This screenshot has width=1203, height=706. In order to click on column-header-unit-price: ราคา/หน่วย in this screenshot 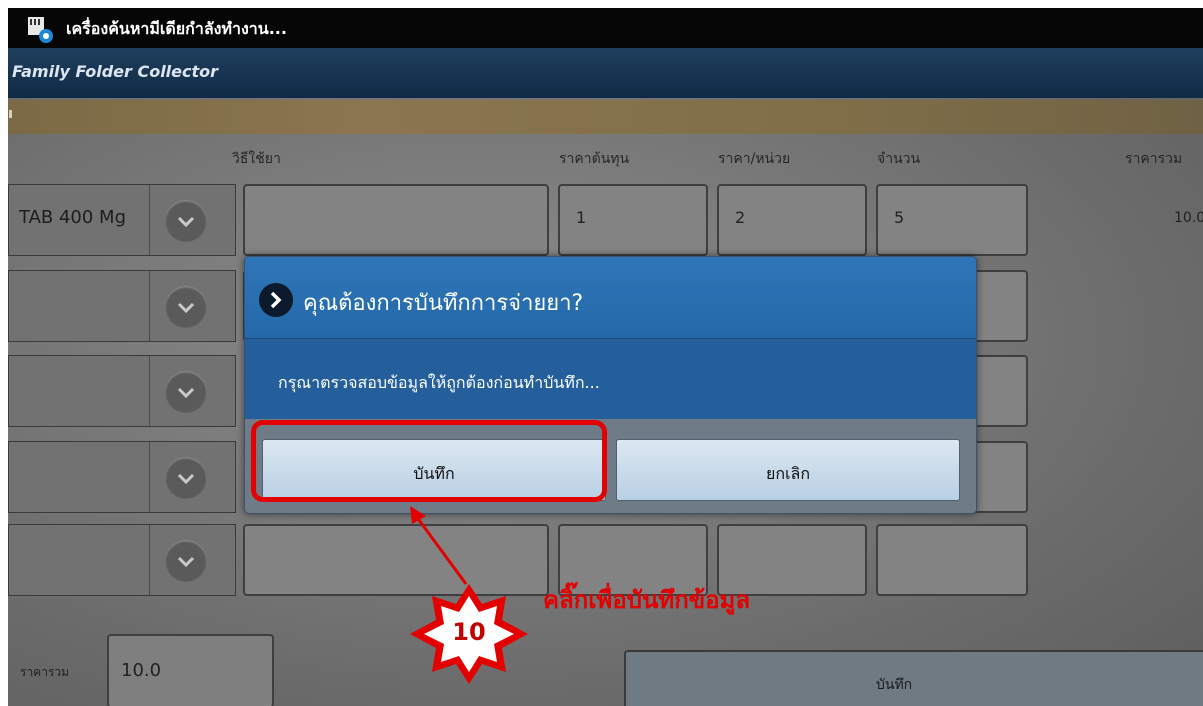, I will do `click(754, 159)`.